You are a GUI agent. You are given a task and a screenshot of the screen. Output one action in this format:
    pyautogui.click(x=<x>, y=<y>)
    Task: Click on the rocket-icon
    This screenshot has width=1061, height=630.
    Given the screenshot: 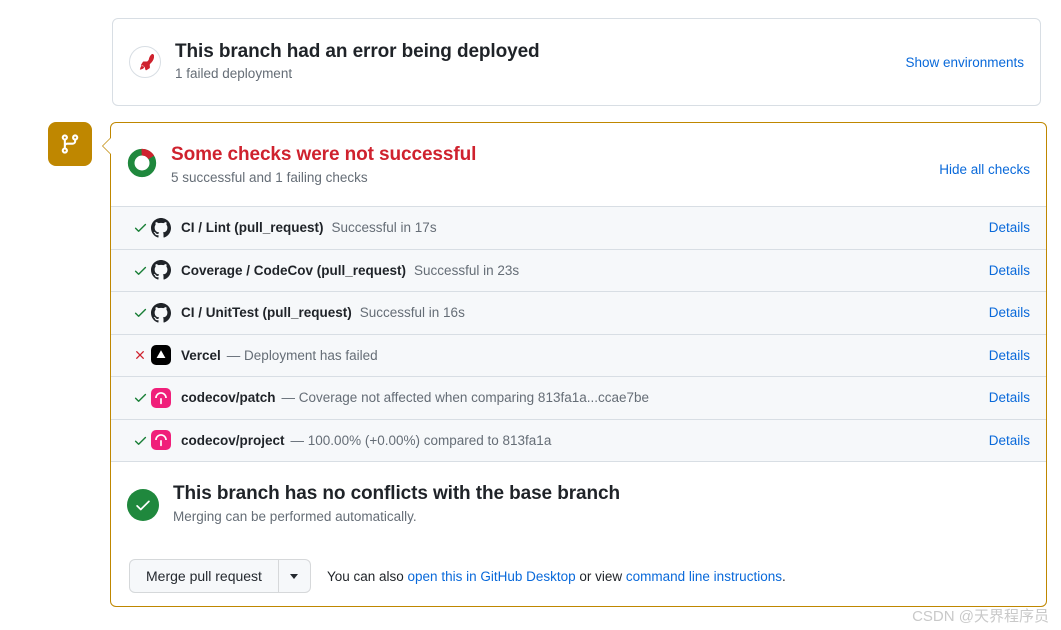 What is the action you would take?
    pyautogui.click(x=145, y=62)
    